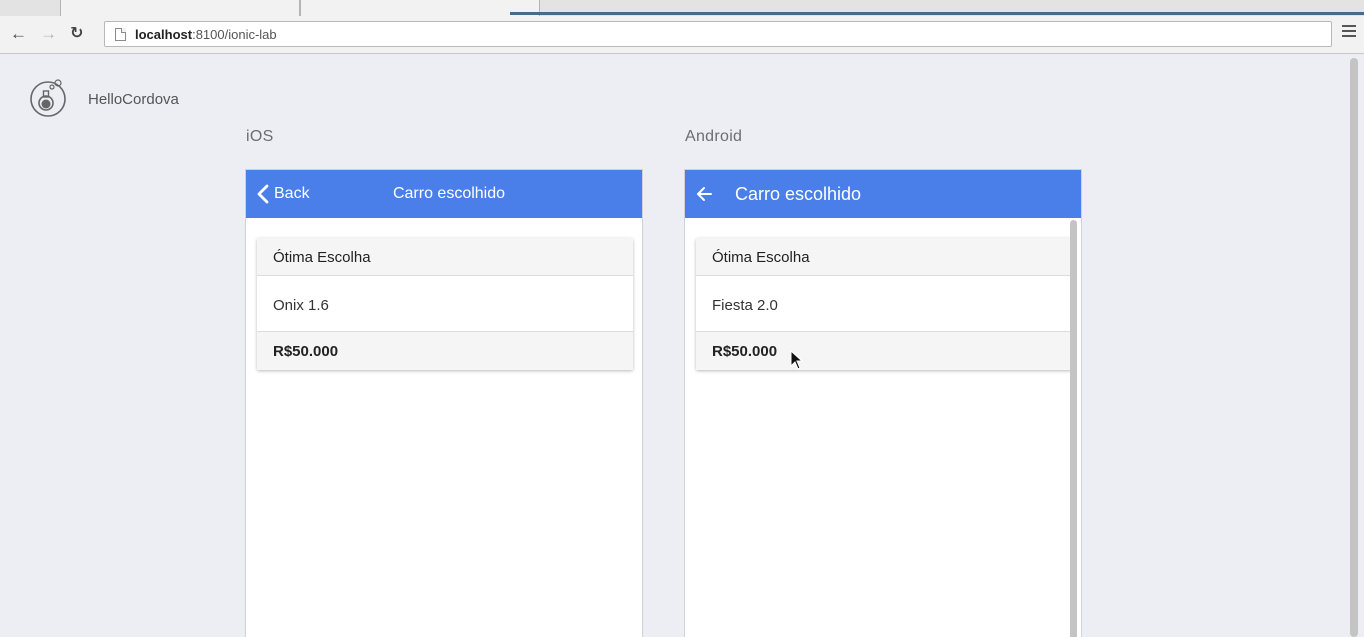 This screenshot has height=637, width=1364. I want to click on ios-page-title: Carro escolhido, so click(449, 193).